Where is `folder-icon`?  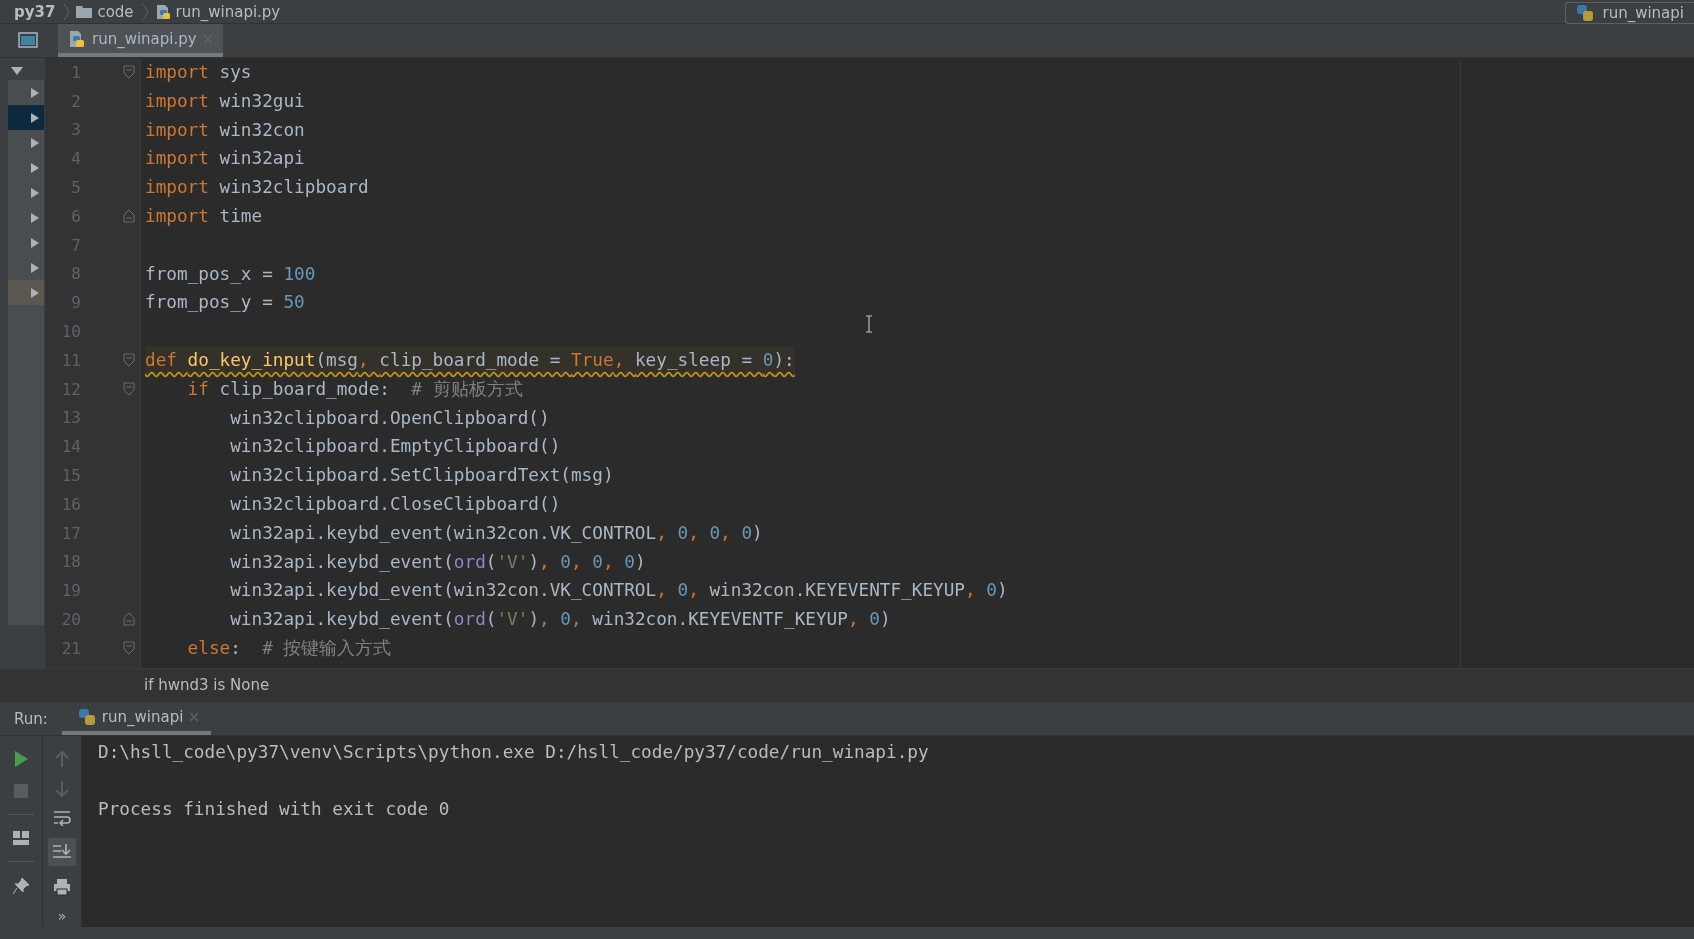 folder-icon is located at coordinates (84, 11).